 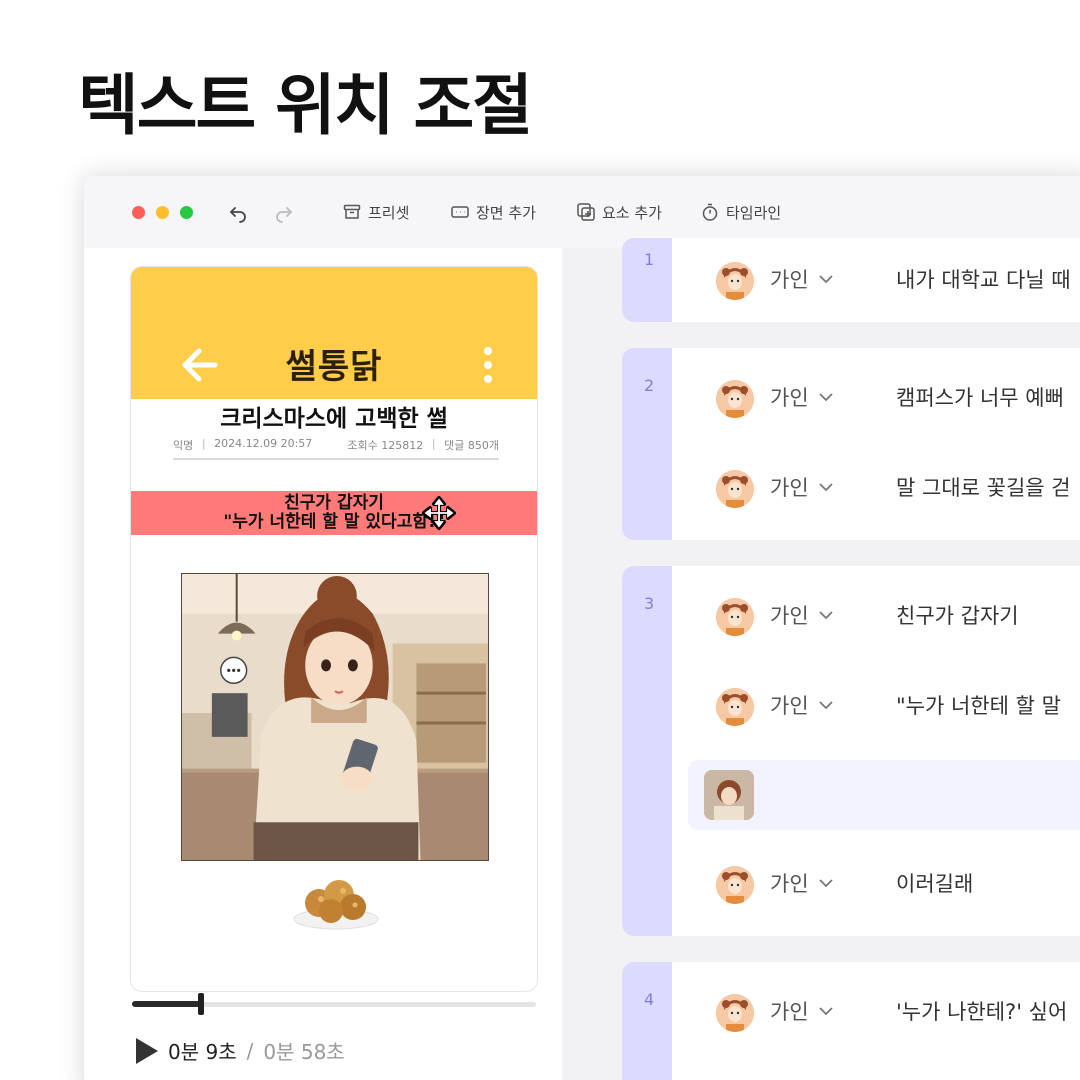 I want to click on move-cursor-icon, so click(x=439, y=513).